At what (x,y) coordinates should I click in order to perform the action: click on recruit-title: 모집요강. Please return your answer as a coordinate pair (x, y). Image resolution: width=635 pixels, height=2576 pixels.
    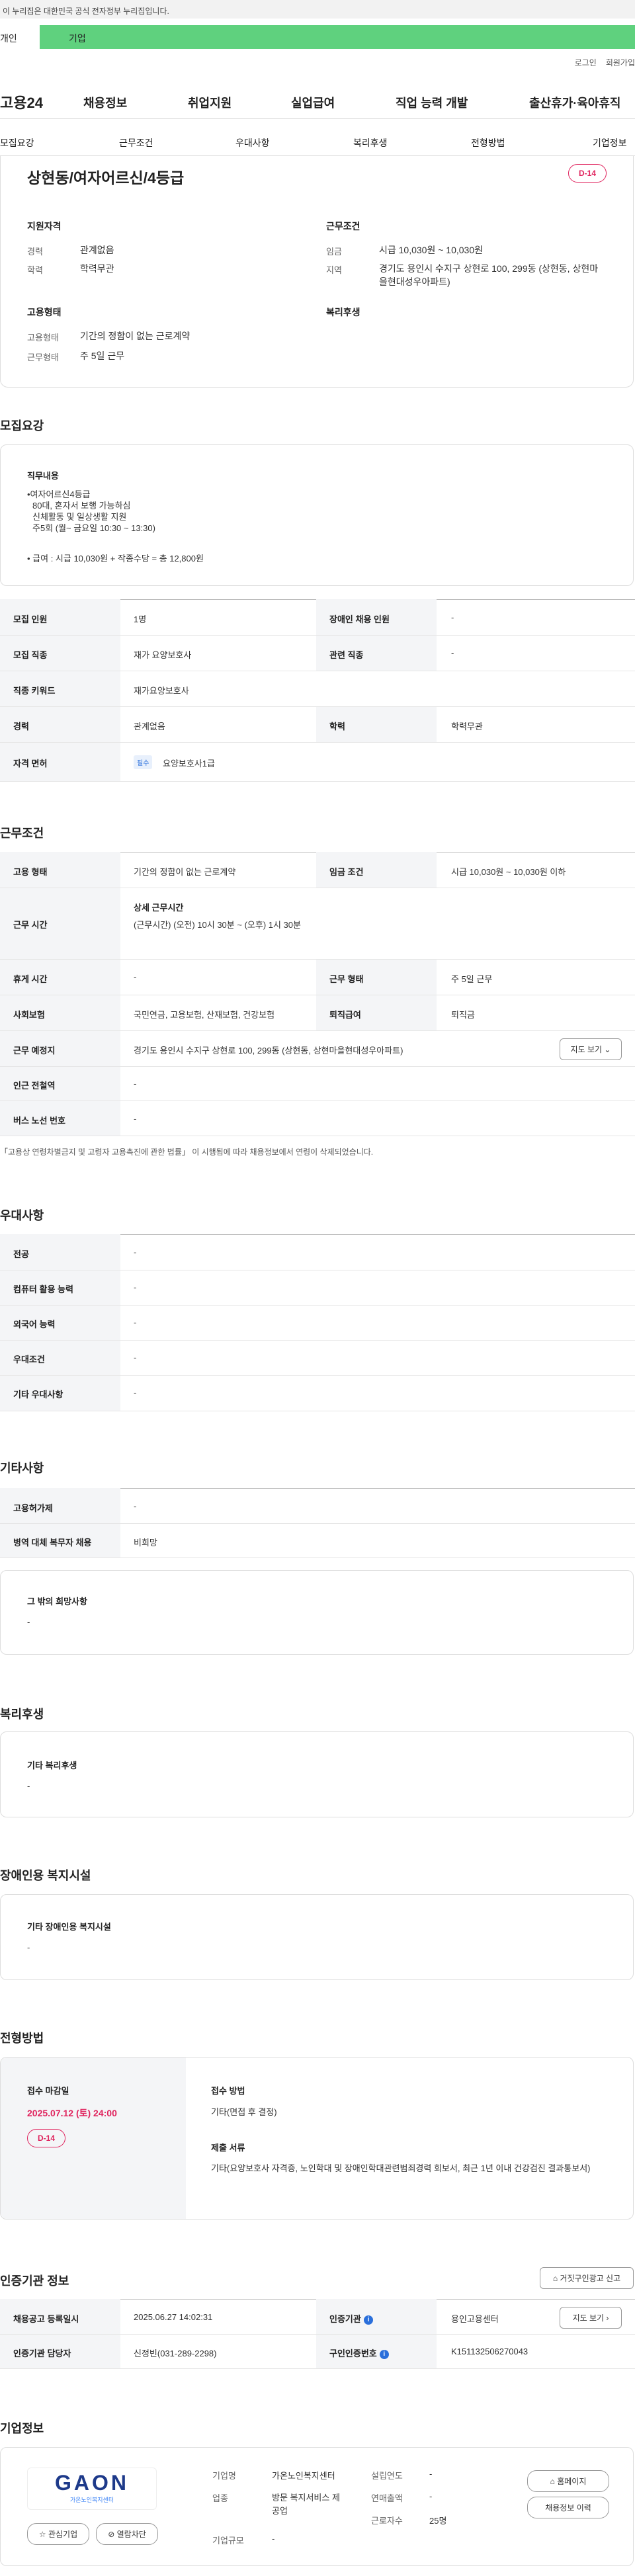
    Looking at the image, I should click on (22, 426).